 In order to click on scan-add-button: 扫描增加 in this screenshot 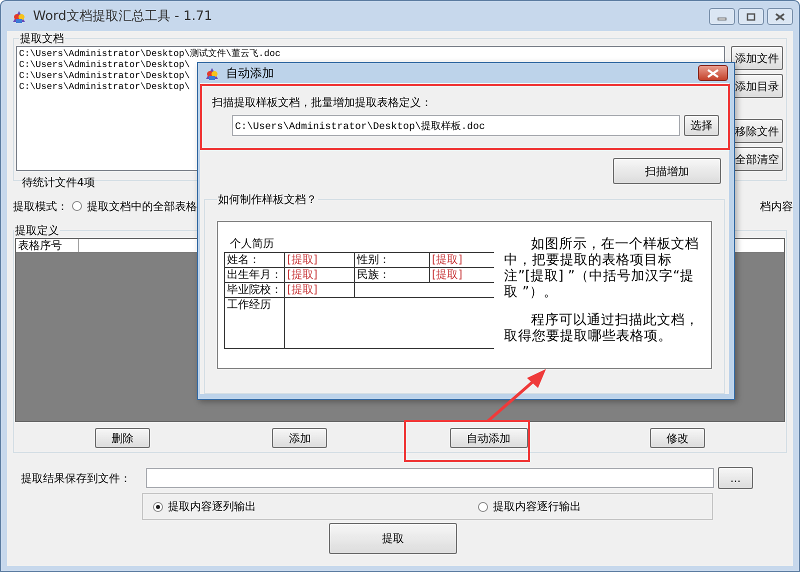, I will do `click(667, 171)`.